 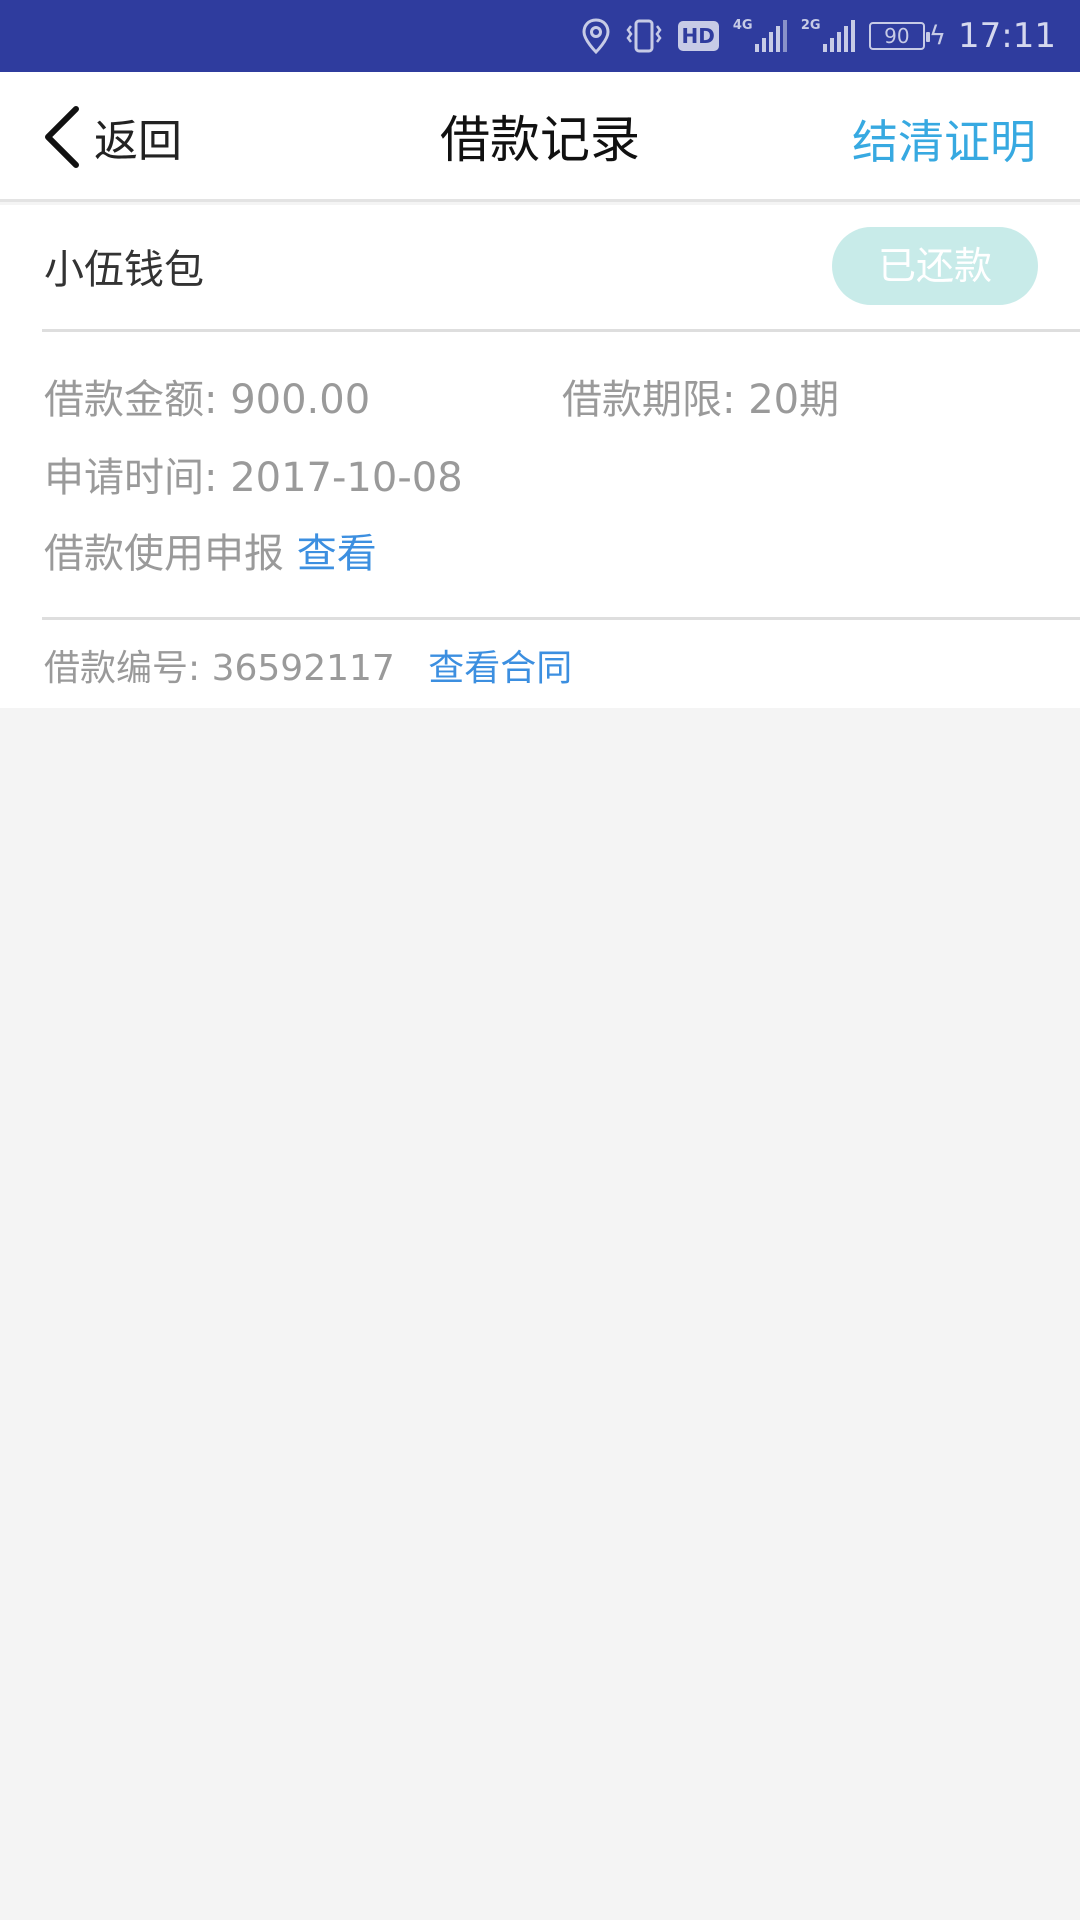 I want to click on view-contract-link: 查看合同, so click(x=500, y=668).